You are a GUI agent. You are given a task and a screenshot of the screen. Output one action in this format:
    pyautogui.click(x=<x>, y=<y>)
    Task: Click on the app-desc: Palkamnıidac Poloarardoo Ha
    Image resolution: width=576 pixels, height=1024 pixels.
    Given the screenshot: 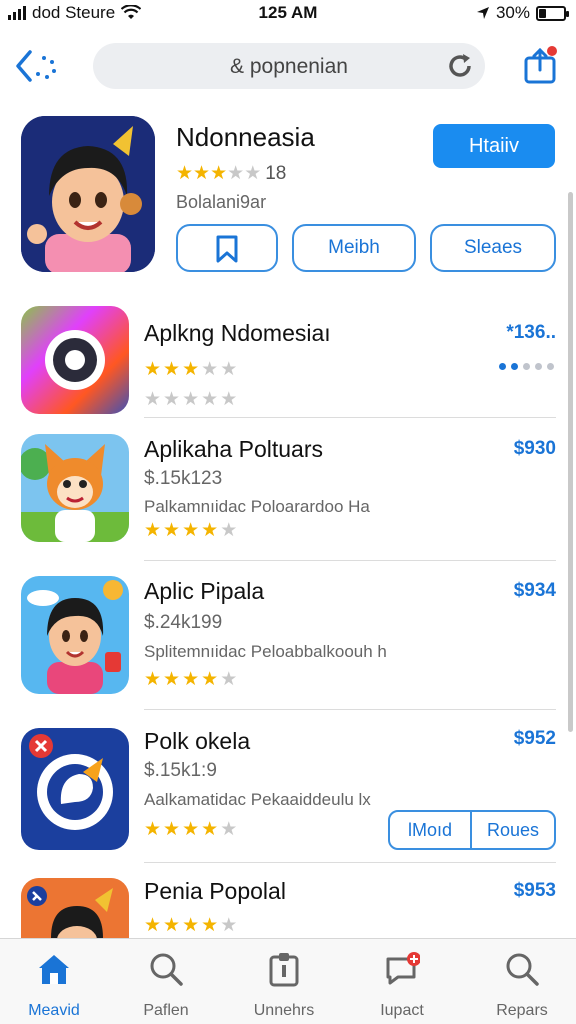 What is the action you would take?
    pyautogui.click(x=257, y=506)
    